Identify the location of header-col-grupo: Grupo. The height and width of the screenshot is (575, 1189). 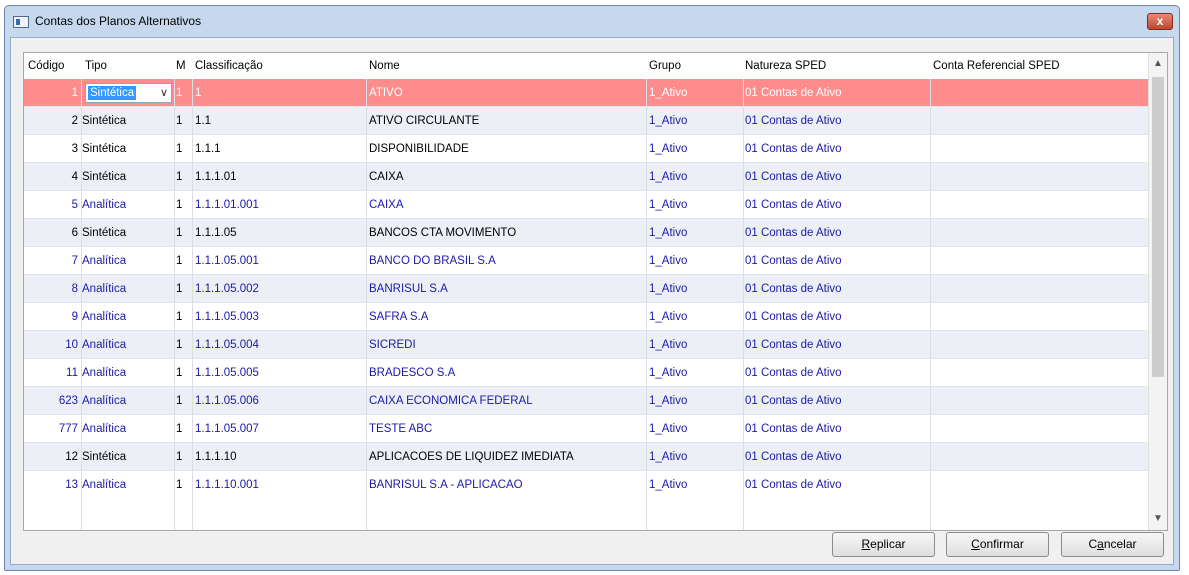
(665, 66).